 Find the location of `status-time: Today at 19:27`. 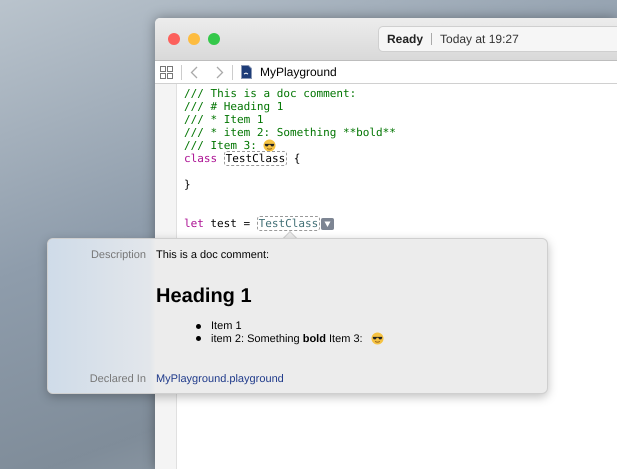

status-time: Today at 19:27 is located at coordinates (479, 39).